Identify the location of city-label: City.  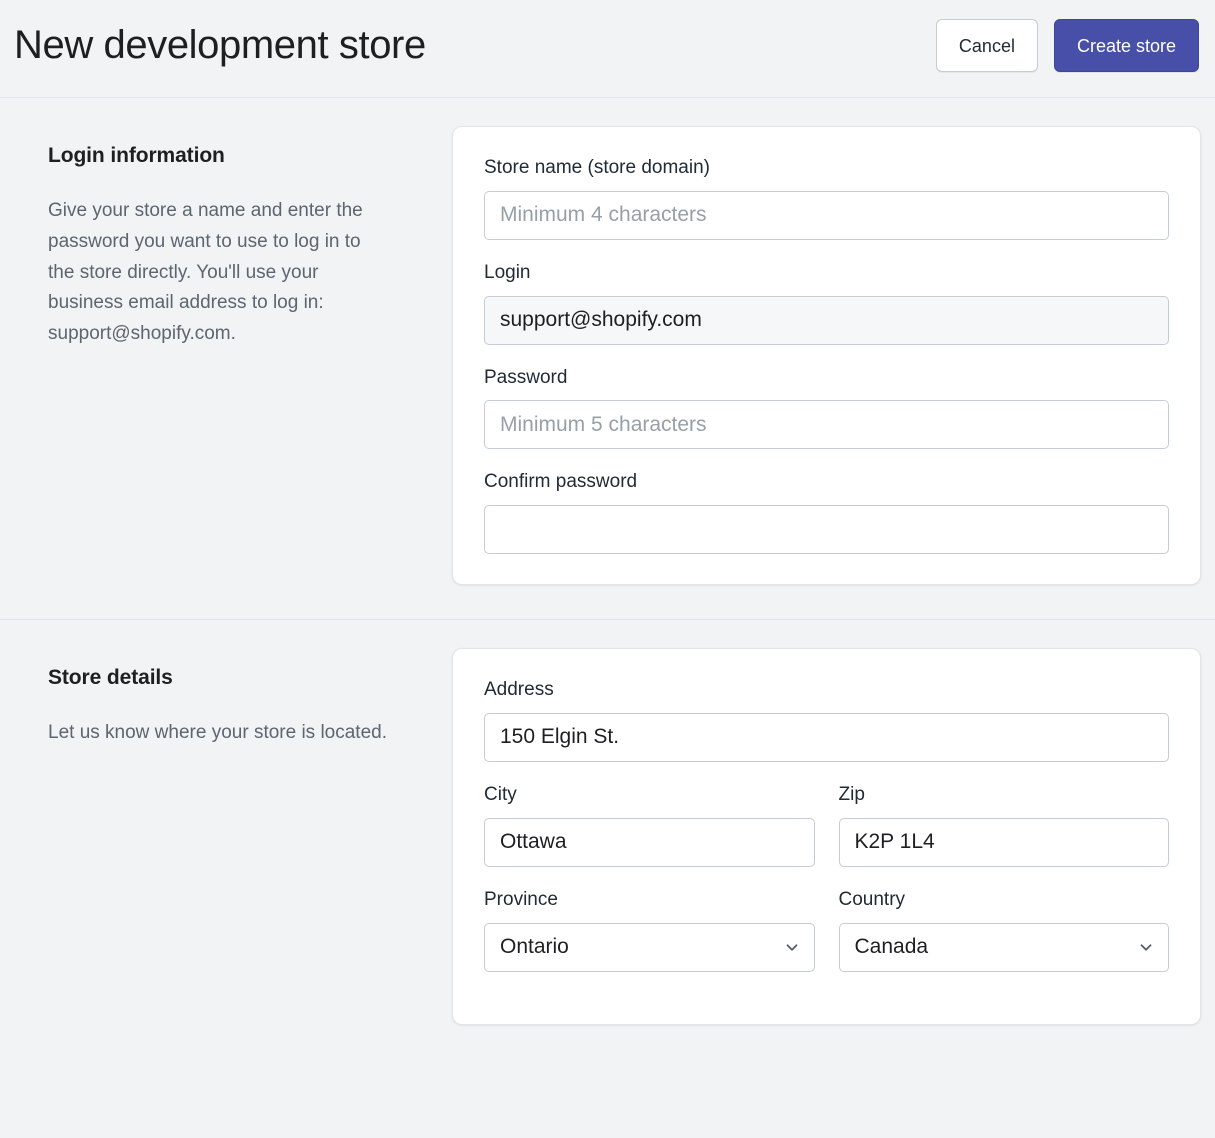
(500, 794).